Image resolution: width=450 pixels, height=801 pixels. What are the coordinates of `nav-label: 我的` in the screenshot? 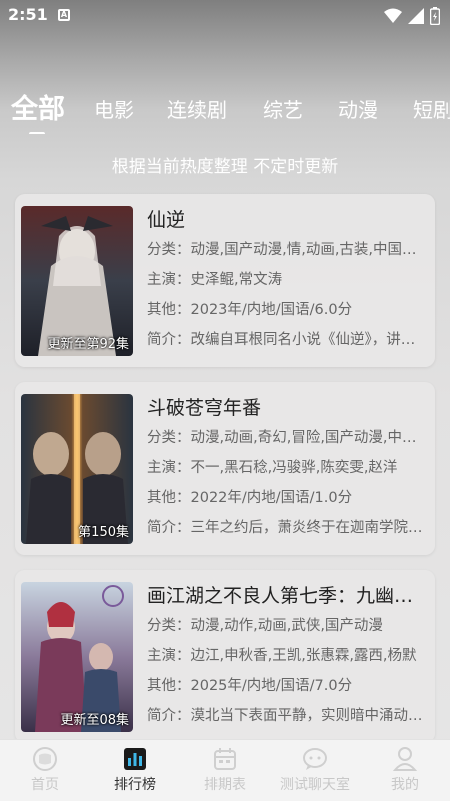 It's located at (405, 785).